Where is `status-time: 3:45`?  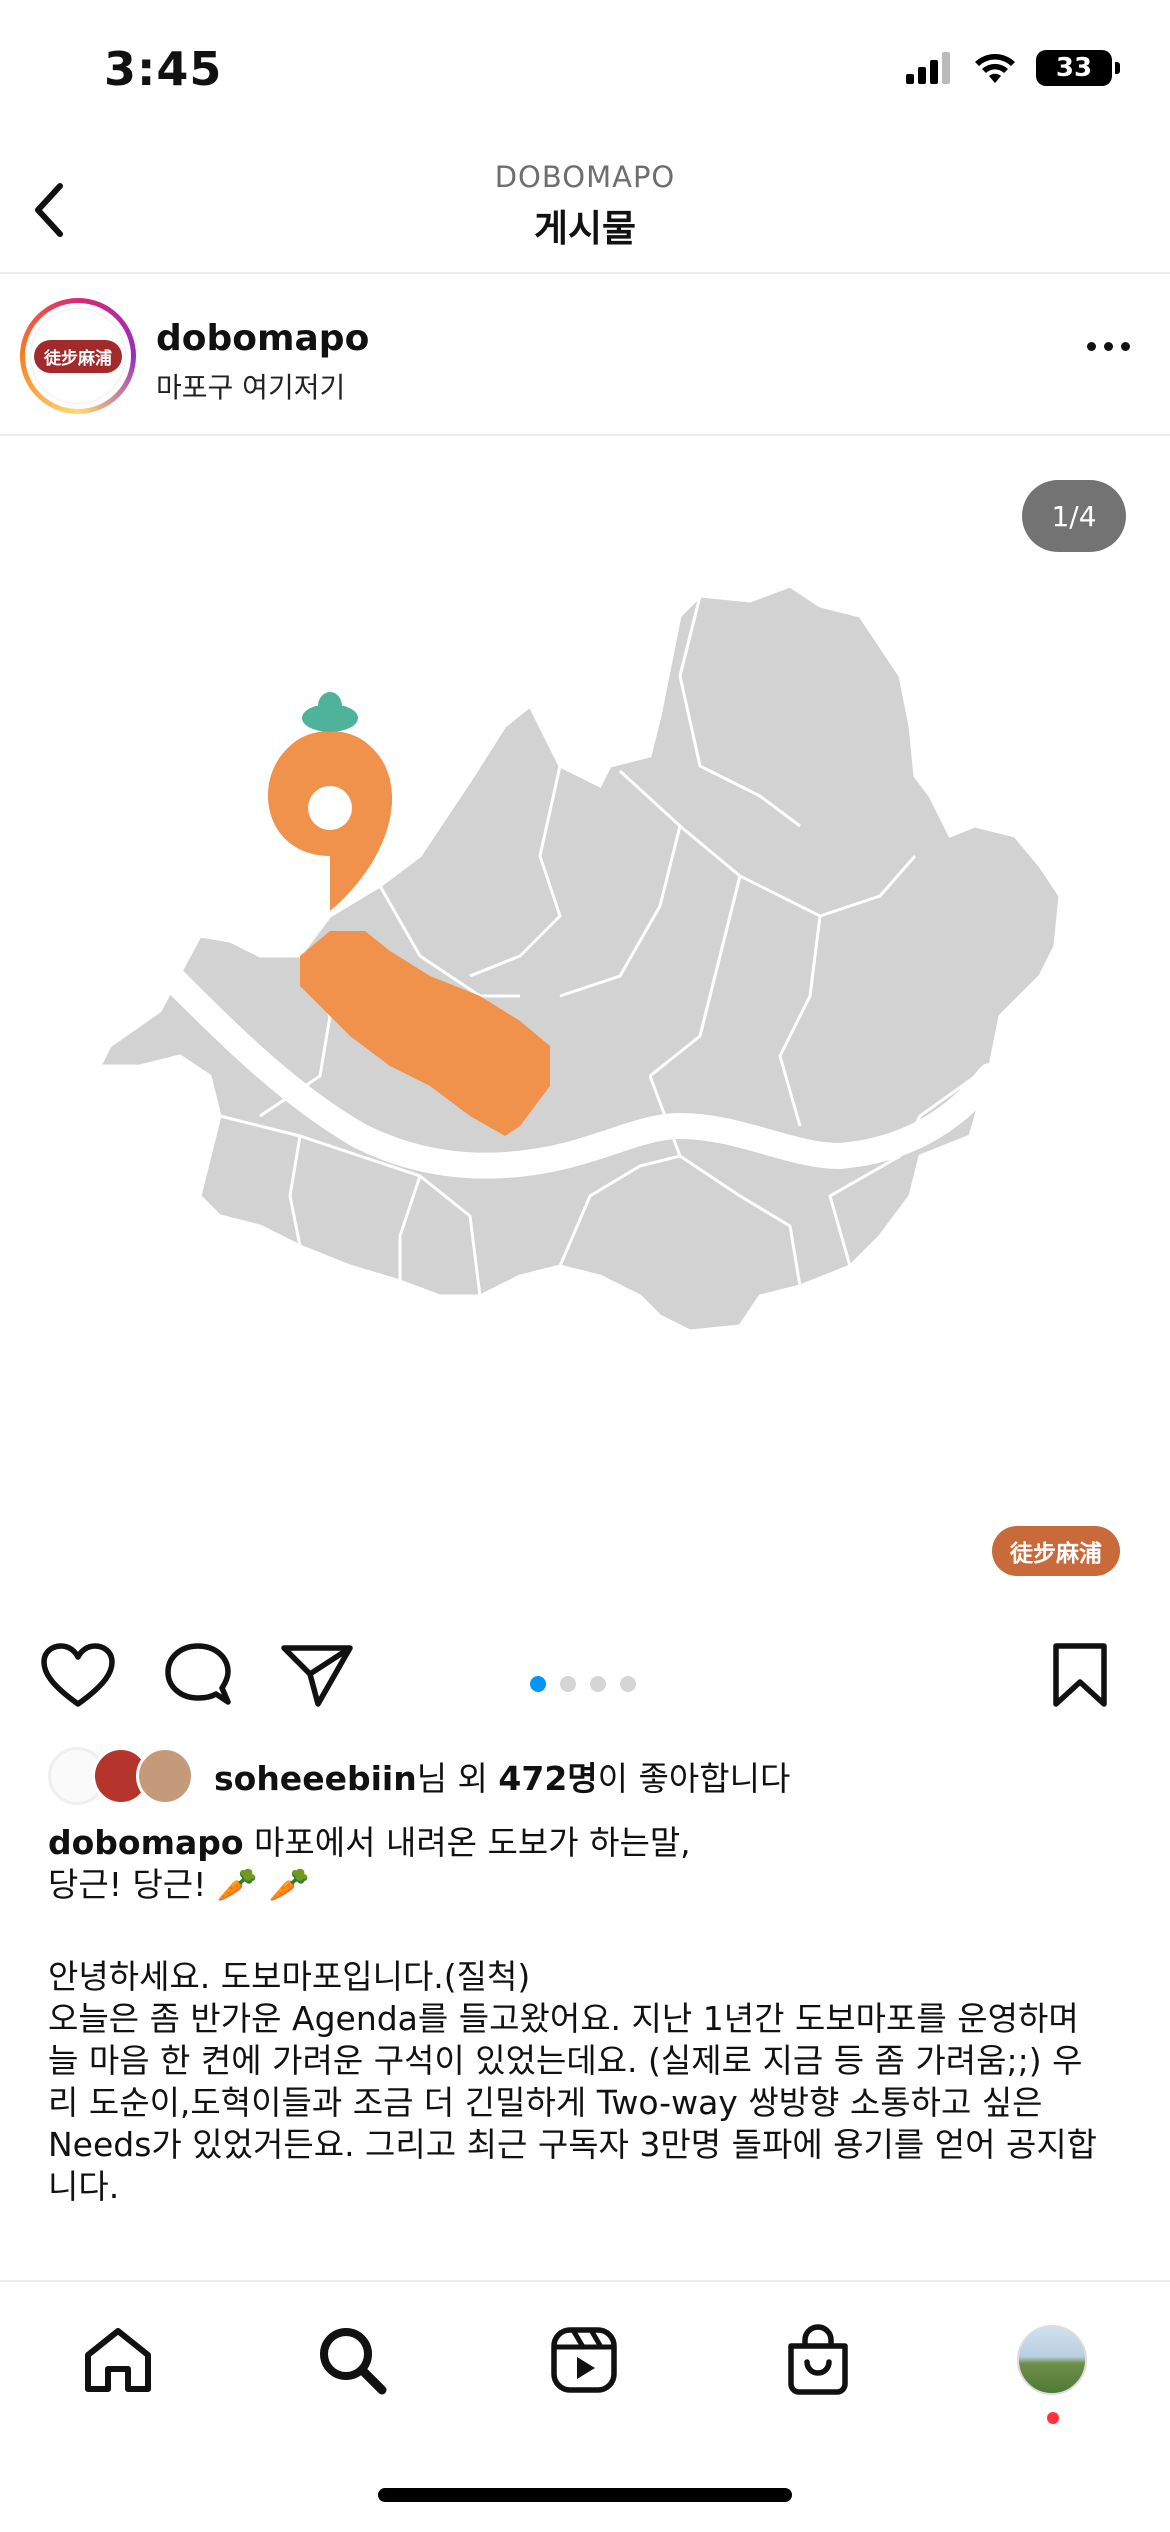 status-time: 3:45 is located at coordinates (163, 69).